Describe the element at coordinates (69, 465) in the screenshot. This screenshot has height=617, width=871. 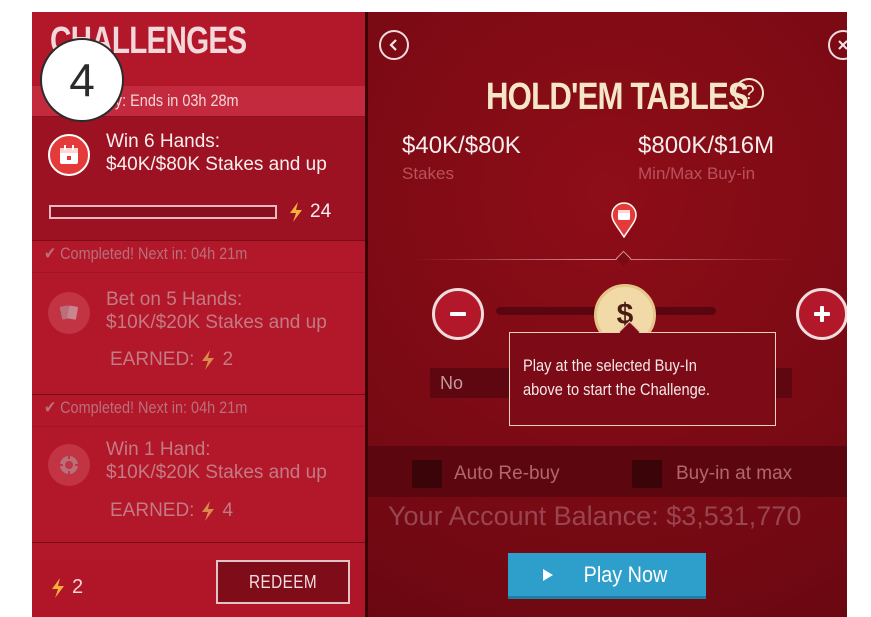
I see `chip-icon` at that location.